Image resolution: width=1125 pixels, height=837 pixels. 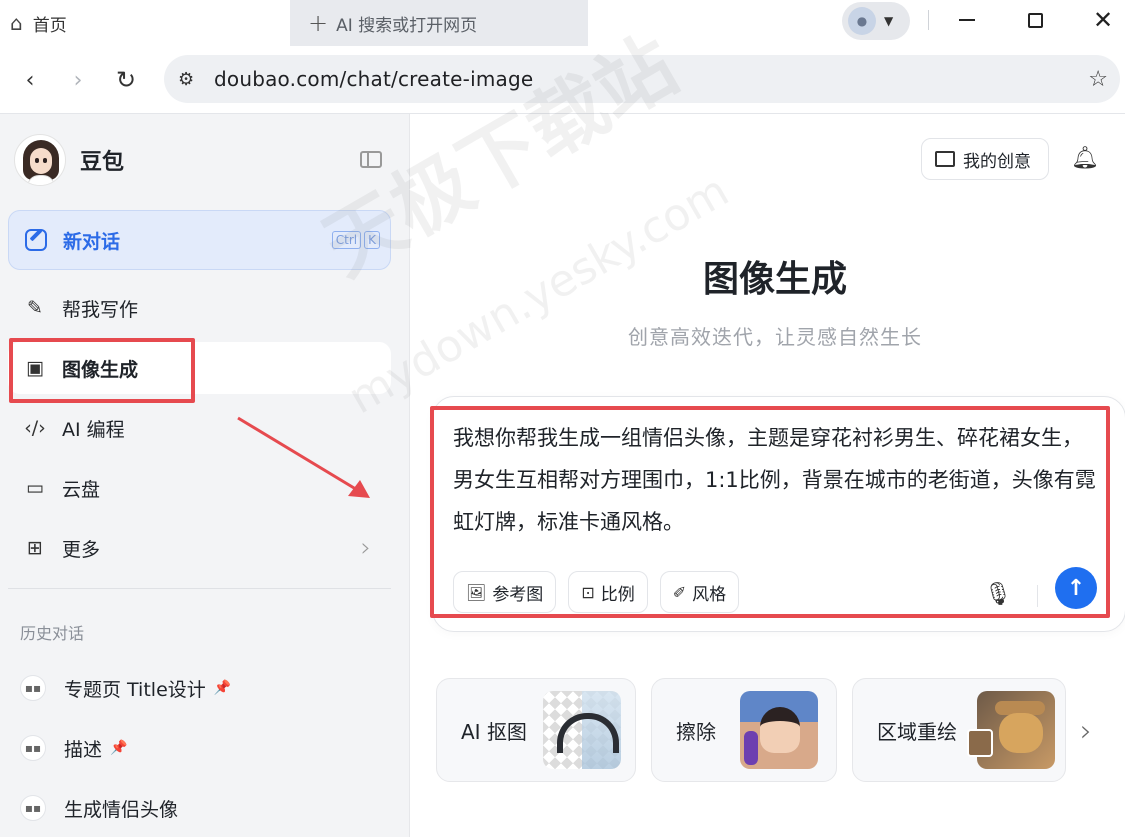 I want to click on brush-icon: ✐, so click(x=679, y=592).